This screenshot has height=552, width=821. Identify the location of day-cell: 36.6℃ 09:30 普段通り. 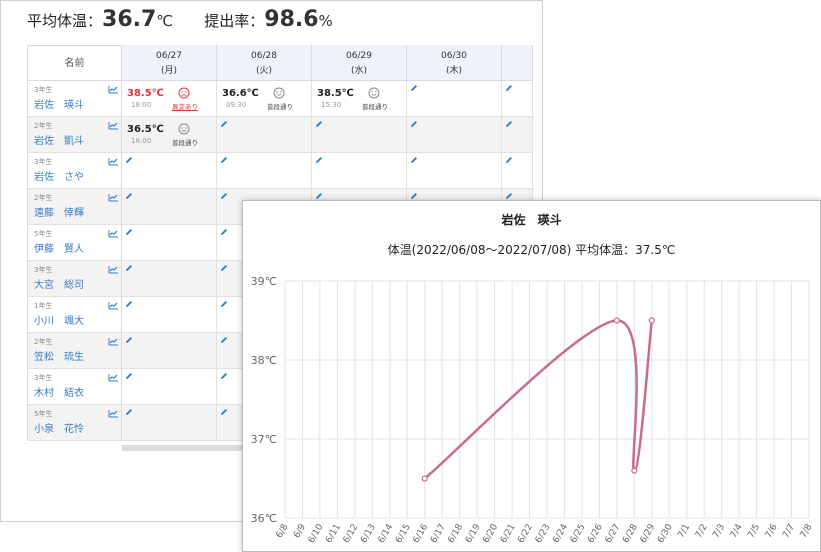
(264, 98).